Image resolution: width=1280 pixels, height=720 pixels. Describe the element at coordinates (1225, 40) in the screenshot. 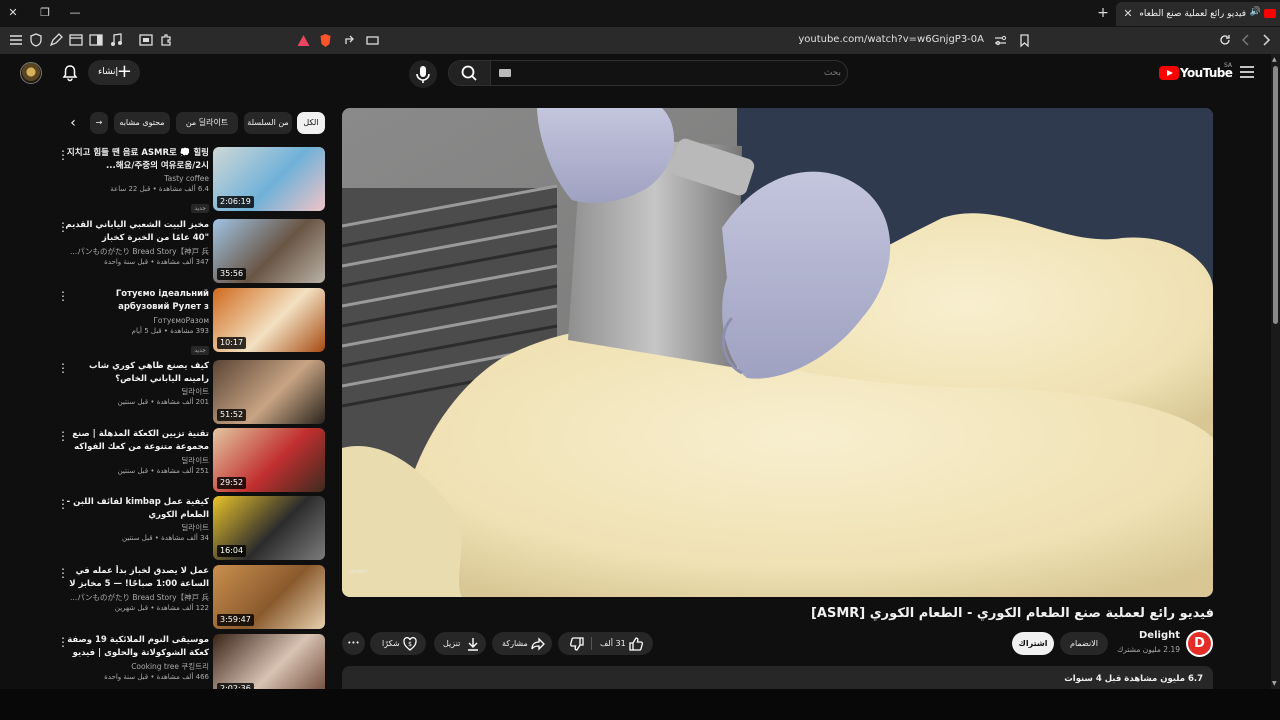

I see `reload-icon` at that location.